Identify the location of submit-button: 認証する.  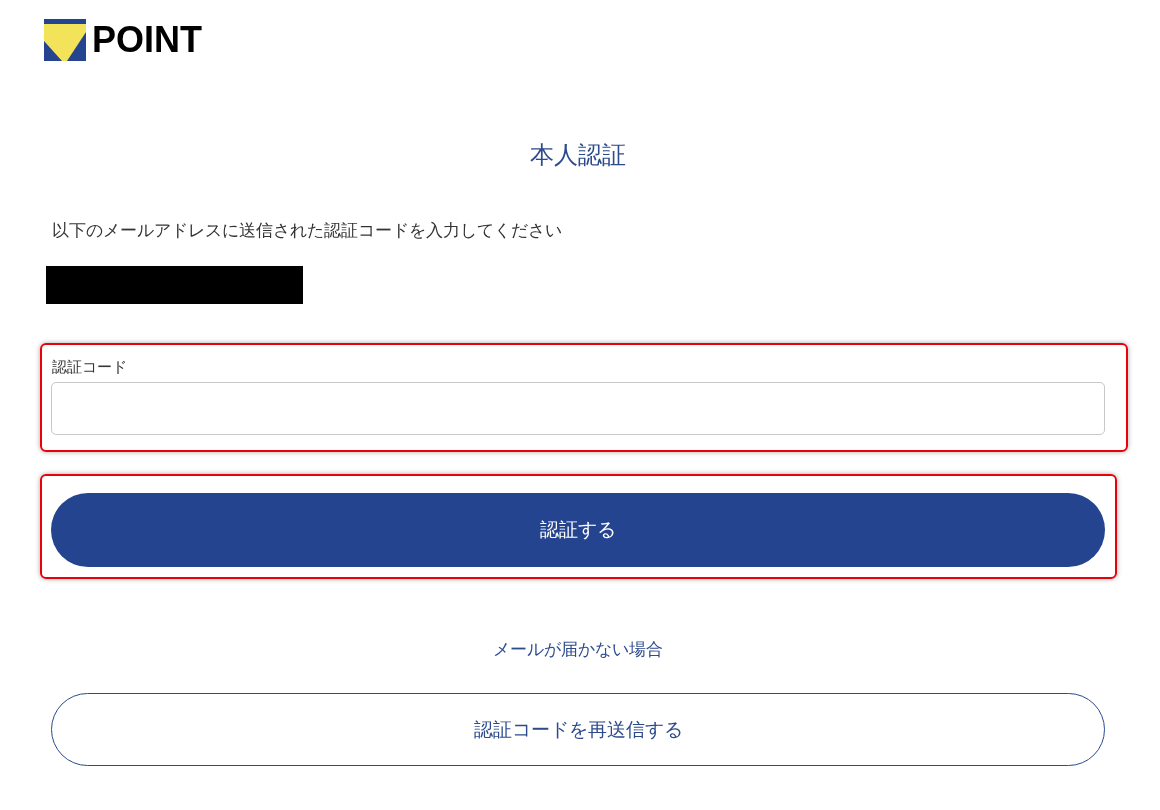
(578, 530).